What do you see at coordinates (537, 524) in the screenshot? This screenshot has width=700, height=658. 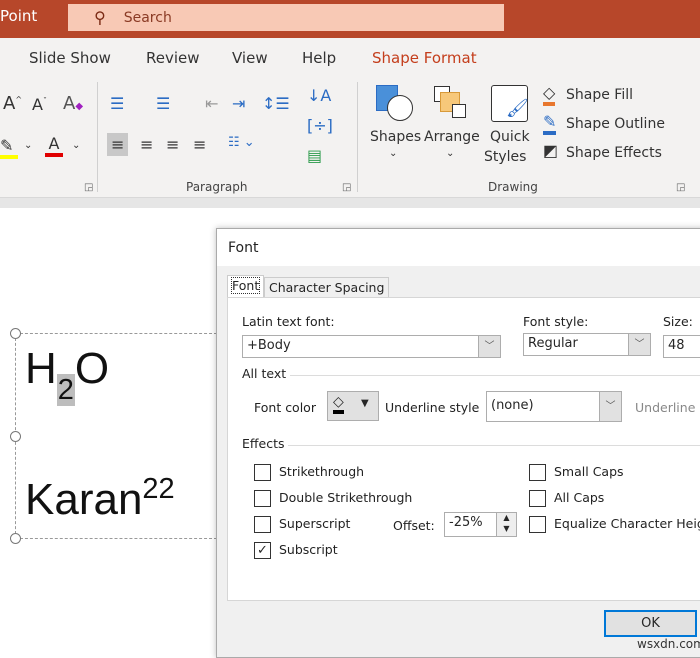 I see `equalize-height-checkbox` at bounding box center [537, 524].